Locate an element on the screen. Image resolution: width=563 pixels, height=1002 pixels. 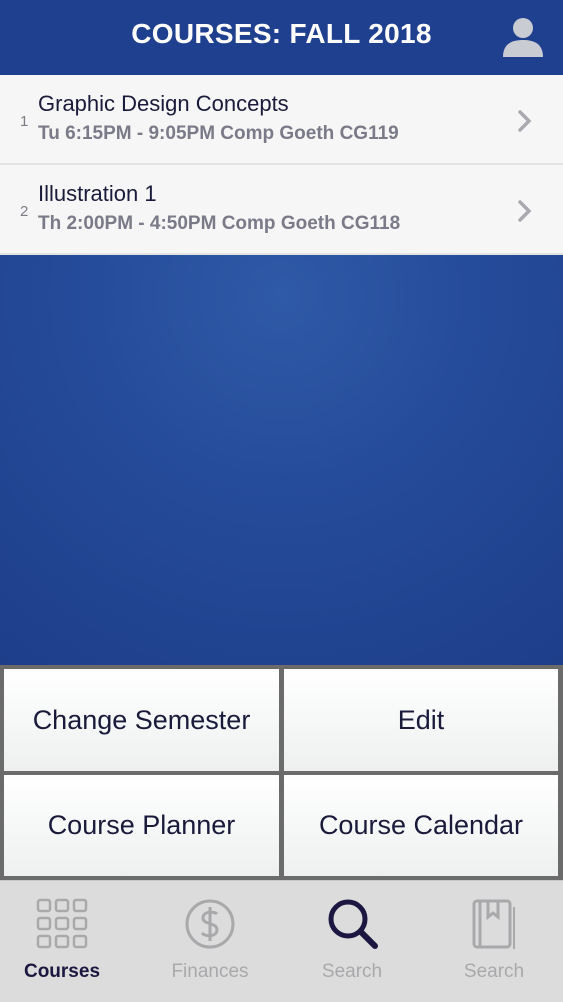
user-icon is located at coordinates (523, 37).